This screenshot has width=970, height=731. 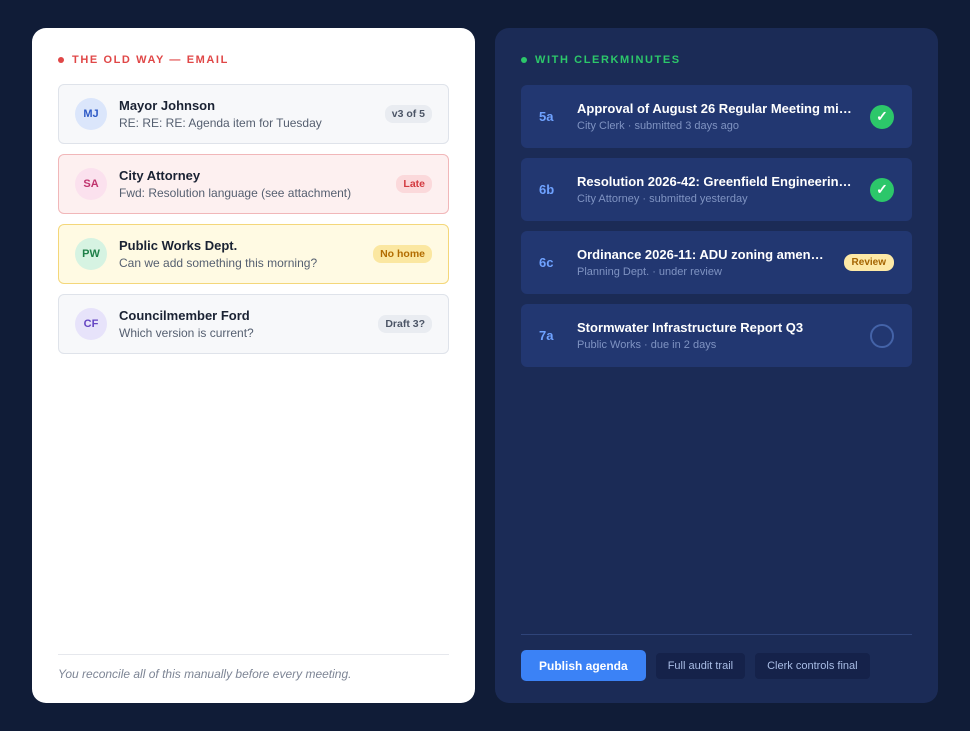 What do you see at coordinates (91, 254) in the screenshot?
I see `avatar: PW` at bounding box center [91, 254].